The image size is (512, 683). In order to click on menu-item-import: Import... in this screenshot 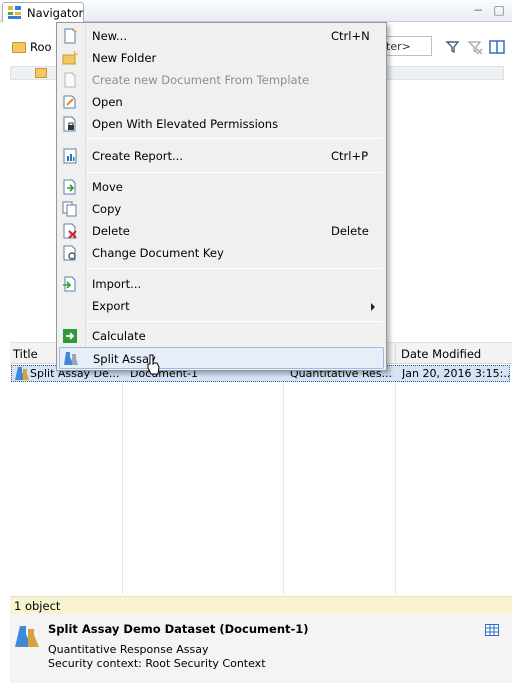, I will do `click(221, 284)`.